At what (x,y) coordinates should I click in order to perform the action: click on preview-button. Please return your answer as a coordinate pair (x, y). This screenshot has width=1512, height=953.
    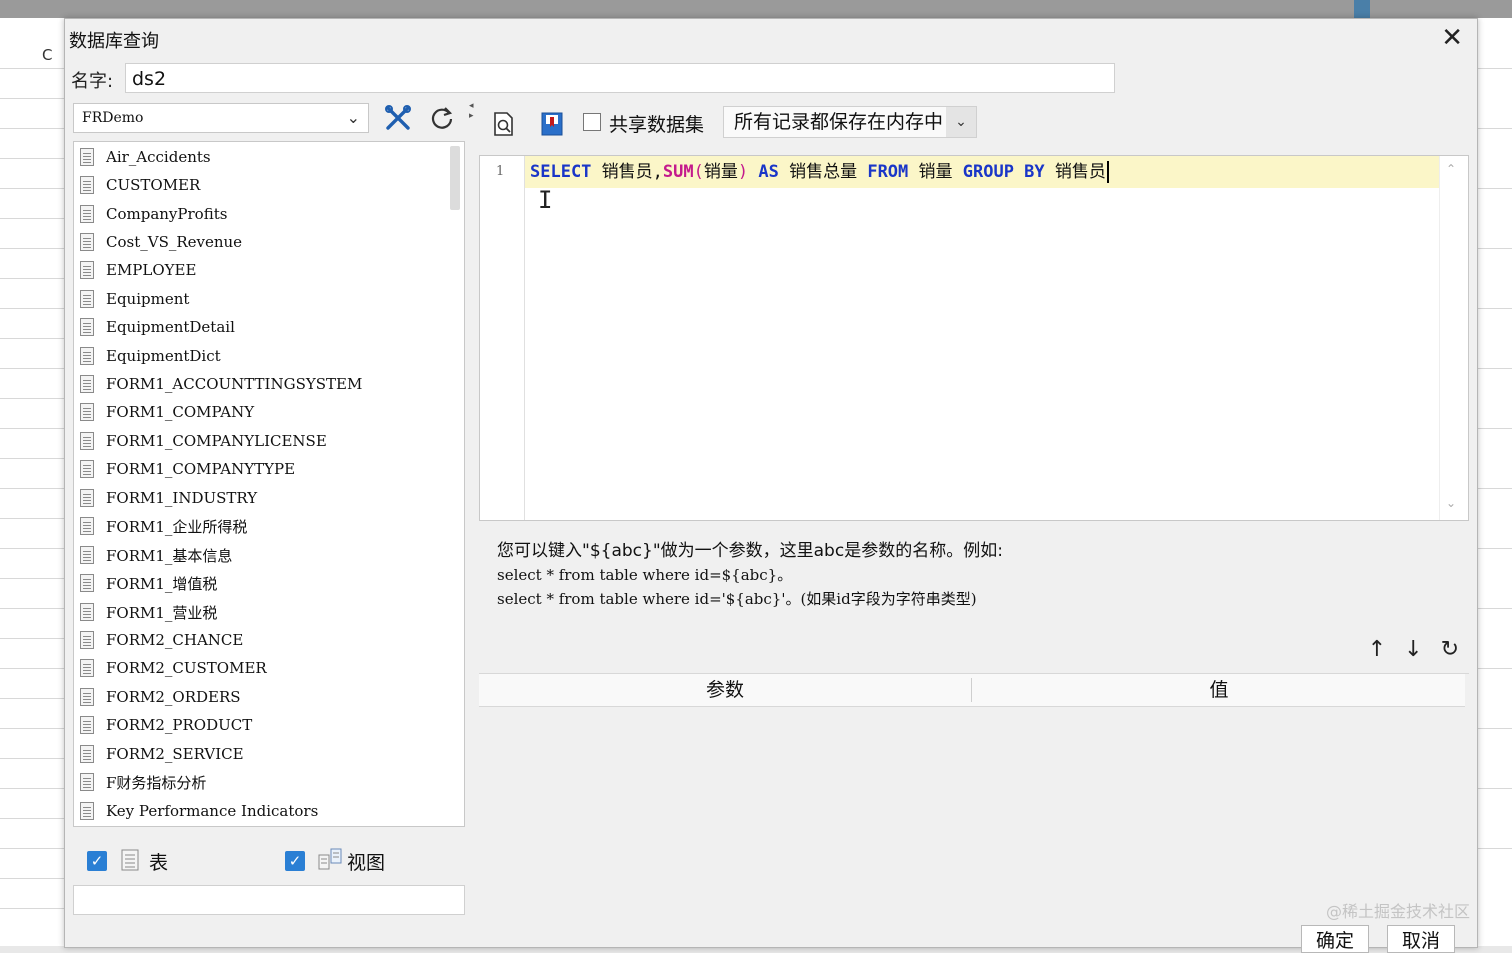
    Looking at the image, I should click on (504, 124).